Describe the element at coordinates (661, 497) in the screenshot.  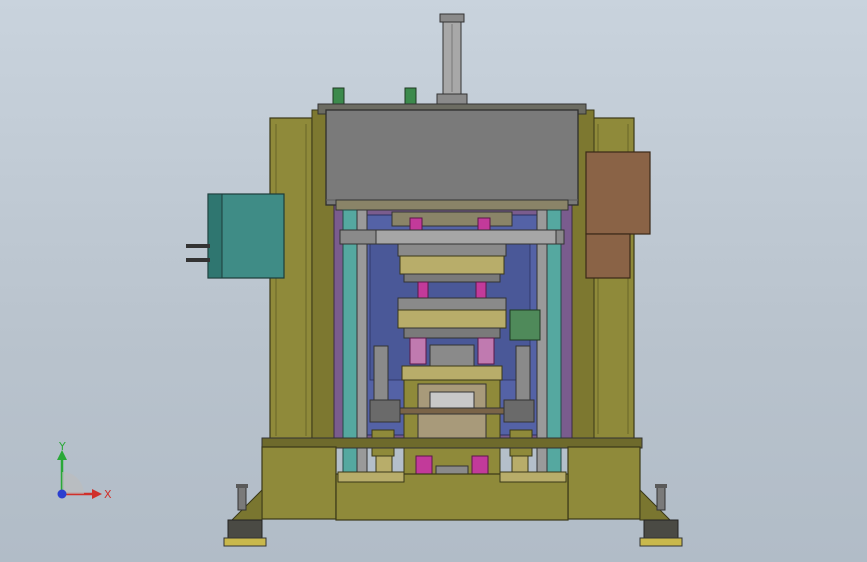
I see `leveling-bolt-right` at that location.